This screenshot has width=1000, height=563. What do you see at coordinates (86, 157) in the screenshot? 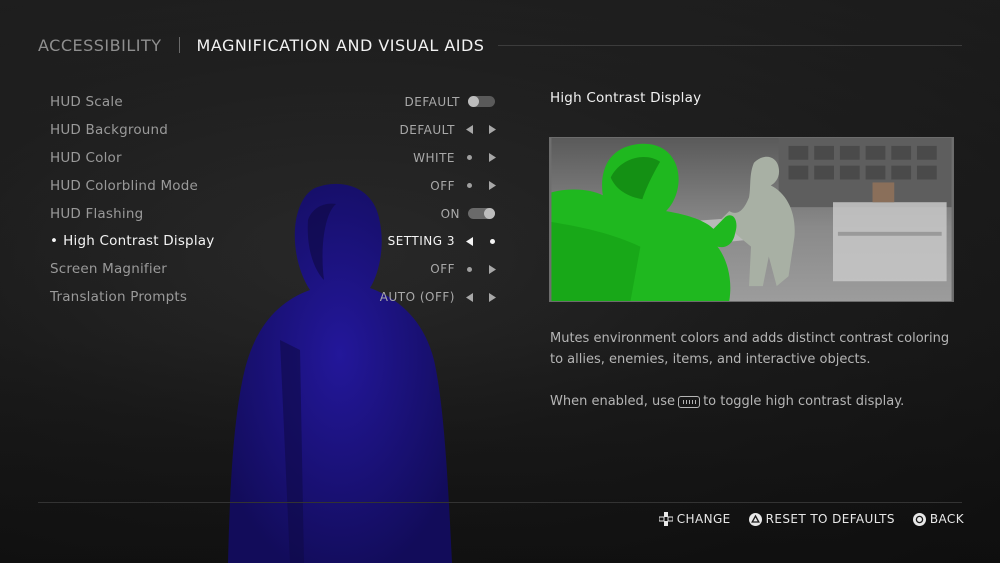
I see `setting-label: HUD Color` at bounding box center [86, 157].